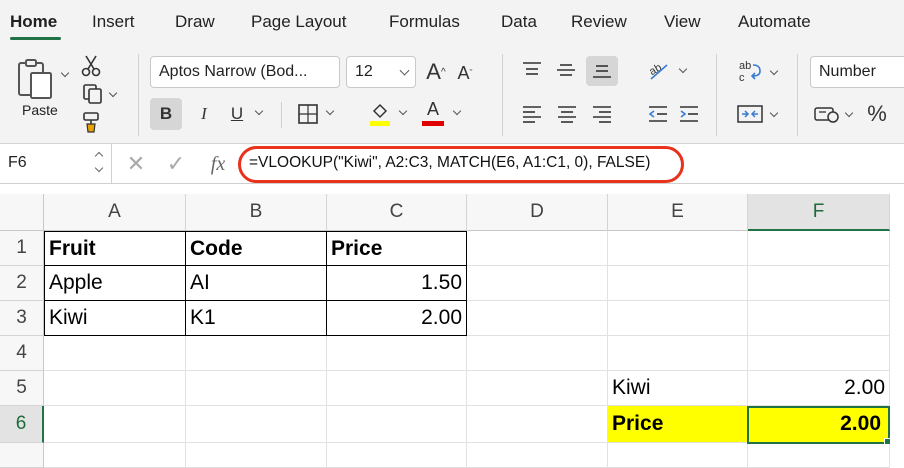 Image resolution: width=904 pixels, height=468 pixels. Describe the element at coordinates (774, 113) in the screenshot. I see `merge-dropdown-icon` at that location.